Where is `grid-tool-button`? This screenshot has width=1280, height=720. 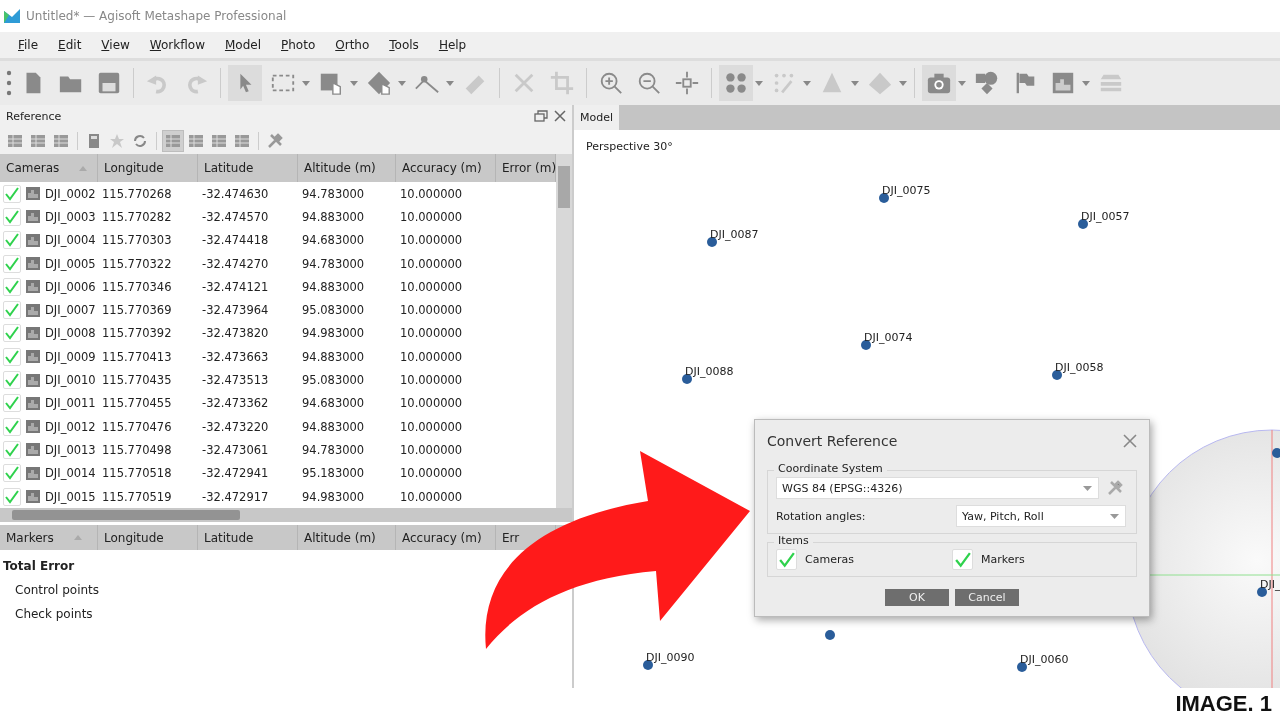 grid-tool-button is located at coordinates (173, 140).